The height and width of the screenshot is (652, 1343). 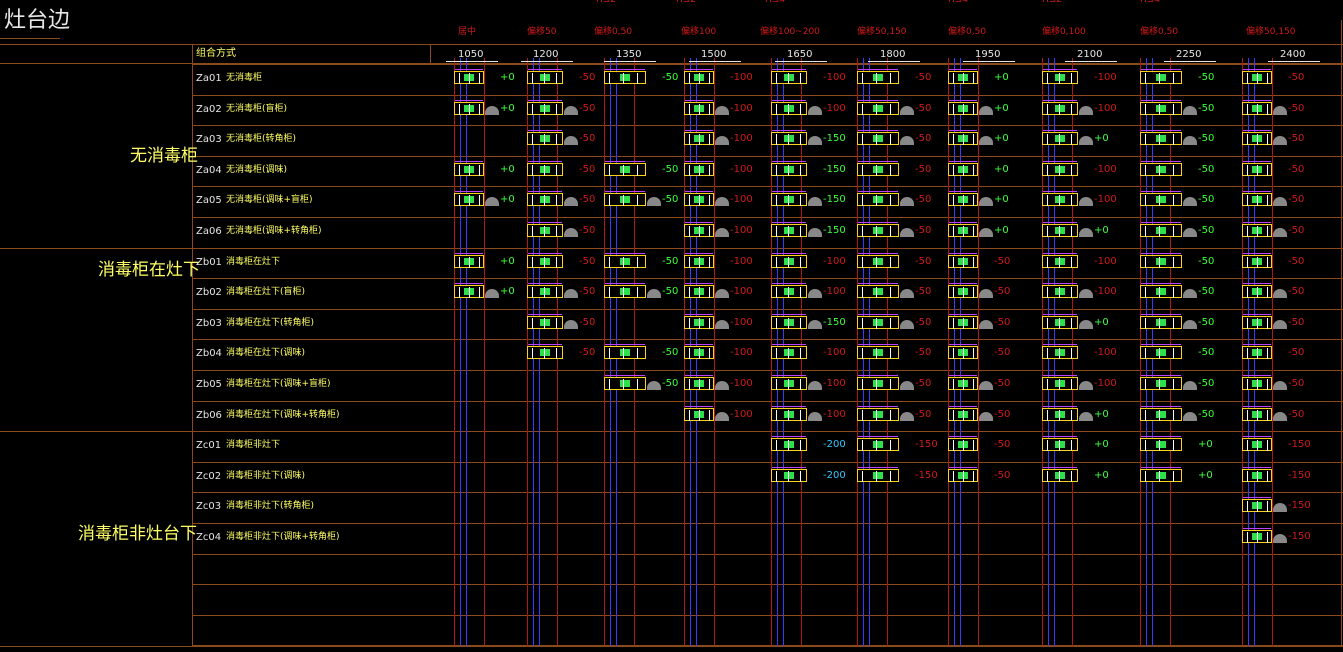 I want to click on height-mark: H≤2, so click(x=686, y=2).